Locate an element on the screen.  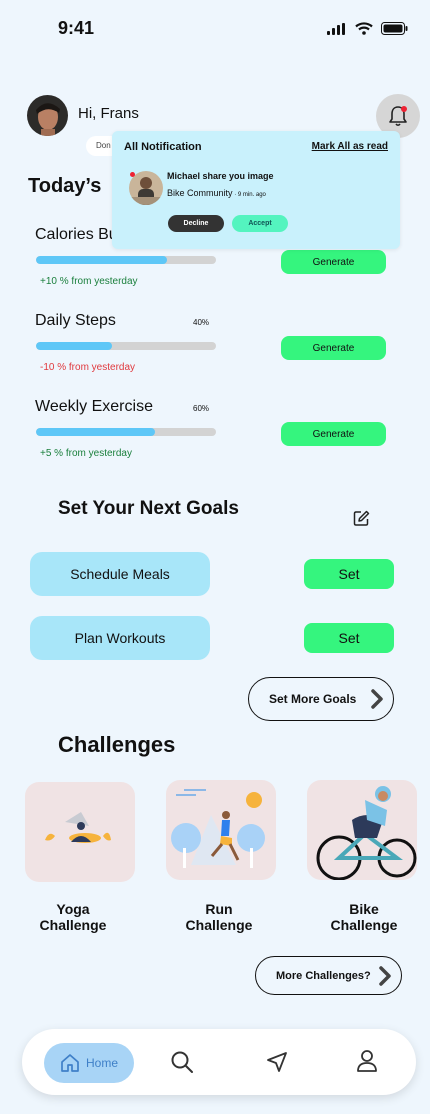
challenge-label-yoga-line2: Challenge is located at coordinates (73, 925).